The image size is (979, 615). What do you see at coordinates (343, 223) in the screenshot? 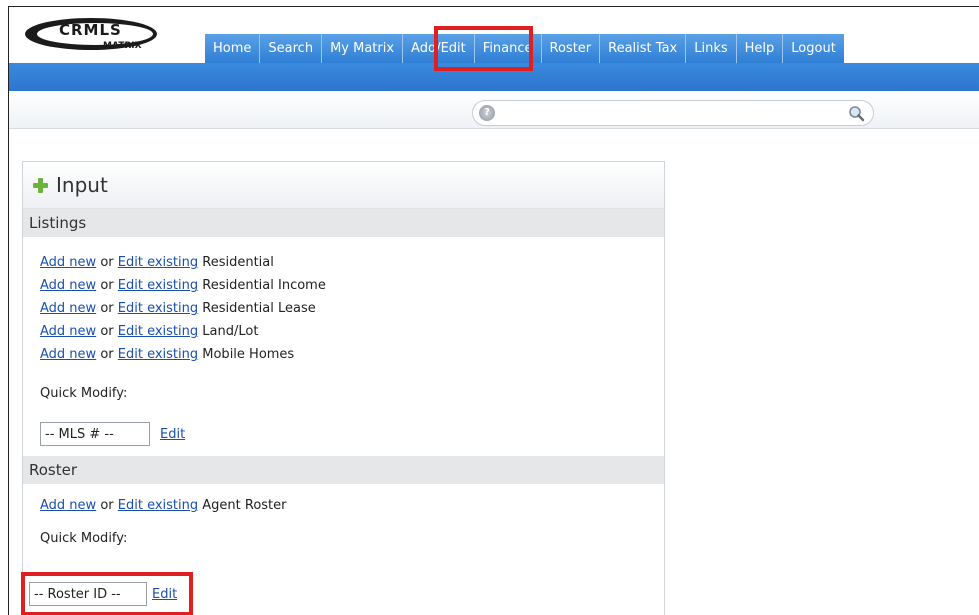
I see `listings-heading: Listings` at bounding box center [343, 223].